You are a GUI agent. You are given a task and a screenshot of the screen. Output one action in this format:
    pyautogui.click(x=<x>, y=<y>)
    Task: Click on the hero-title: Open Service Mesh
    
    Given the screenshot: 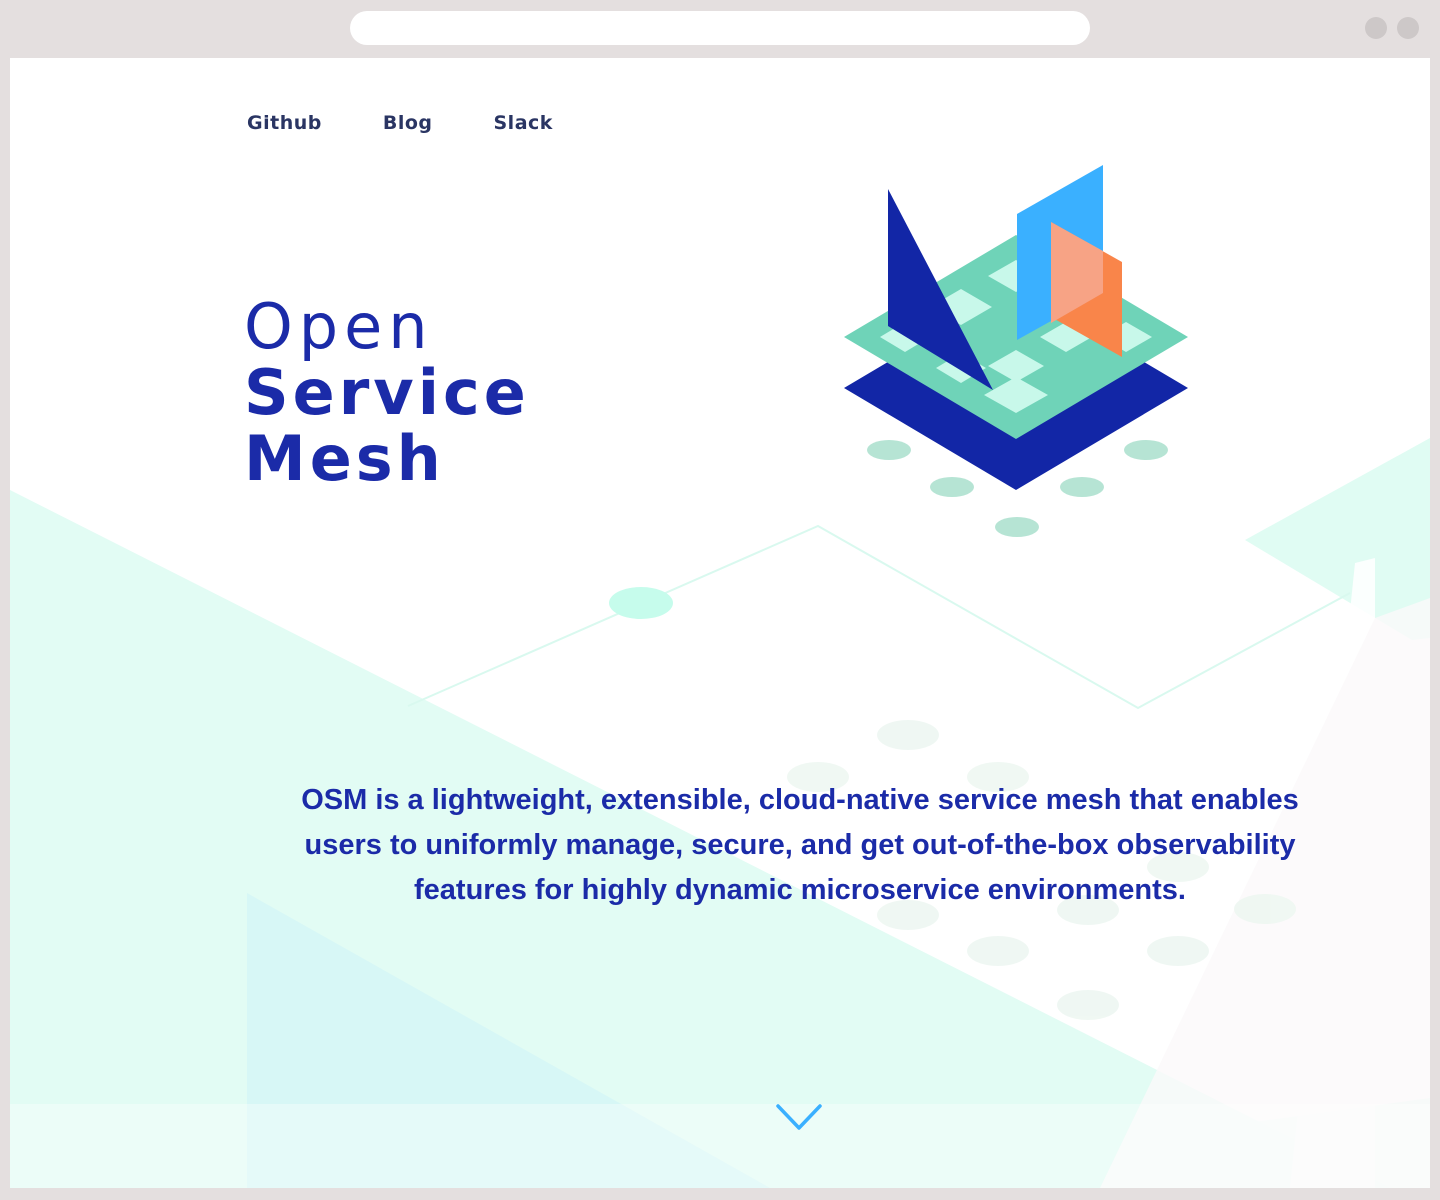 What is the action you would take?
    pyautogui.click(x=387, y=393)
    